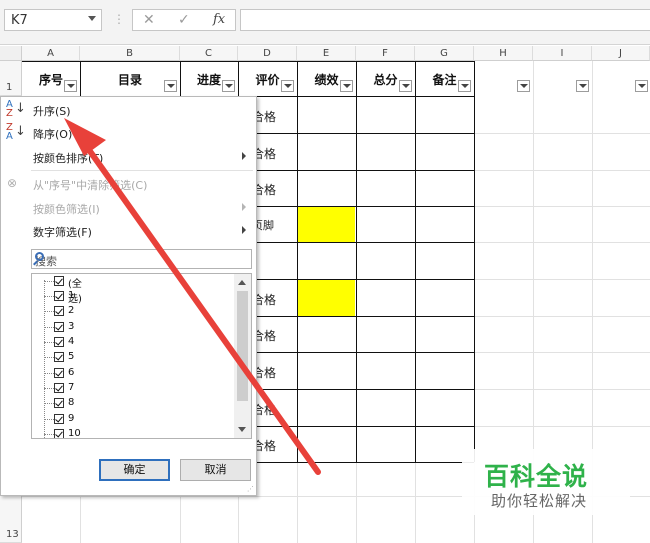 Image resolution: width=650 pixels, height=543 pixels. What do you see at coordinates (539, 501) in the screenshot?
I see `watermark-subtitle: 助你轻松解决` at bounding box center [539, 501].